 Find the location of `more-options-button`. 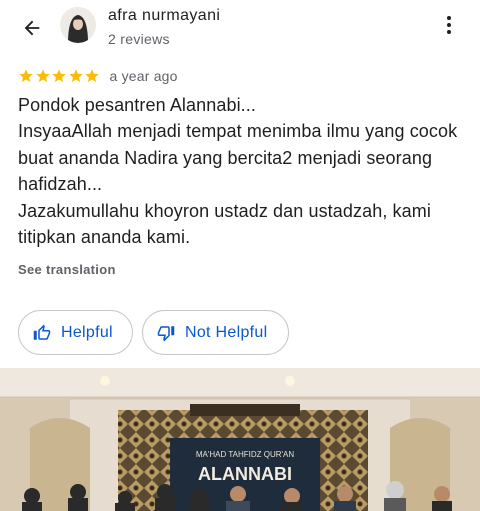

more-options-button is located at coordinates (449, 25).